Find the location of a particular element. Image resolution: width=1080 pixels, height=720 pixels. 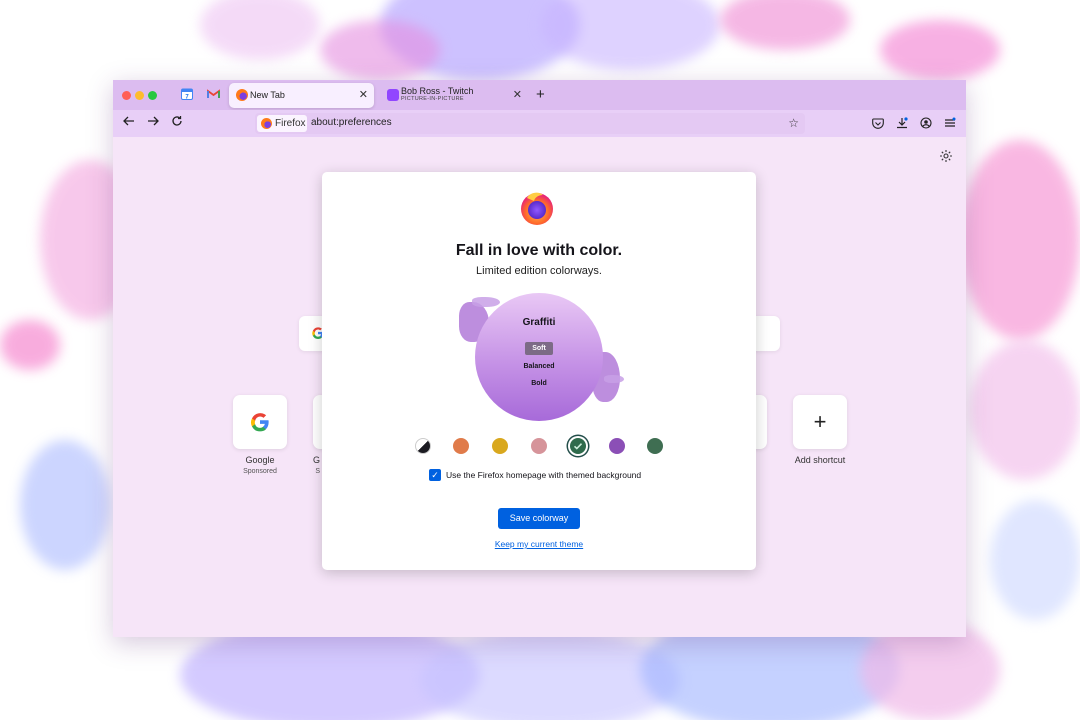

checkmark-icon is located at coordinates (578, 446).